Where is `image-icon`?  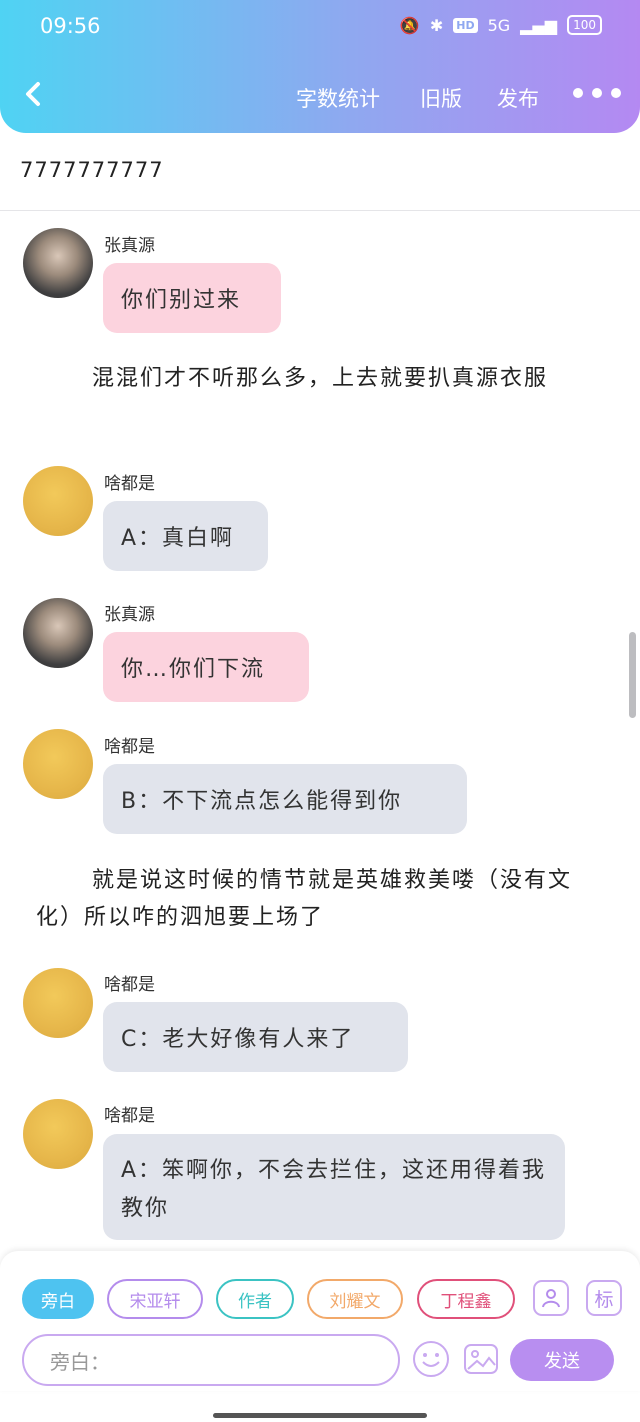 image-icon is located at coordinates (481, 1359).